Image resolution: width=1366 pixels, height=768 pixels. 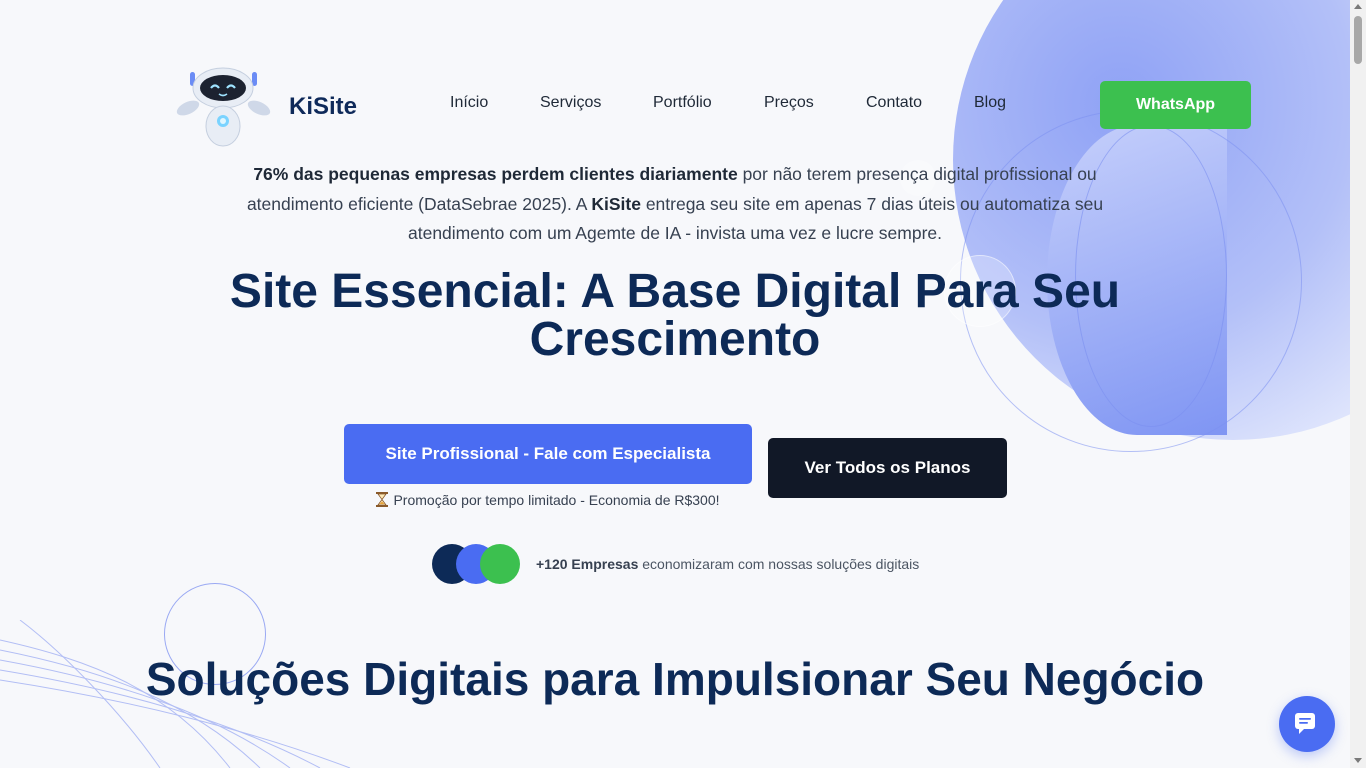 I want to click on site-logo: KiSite, so click(x=266, y=107).